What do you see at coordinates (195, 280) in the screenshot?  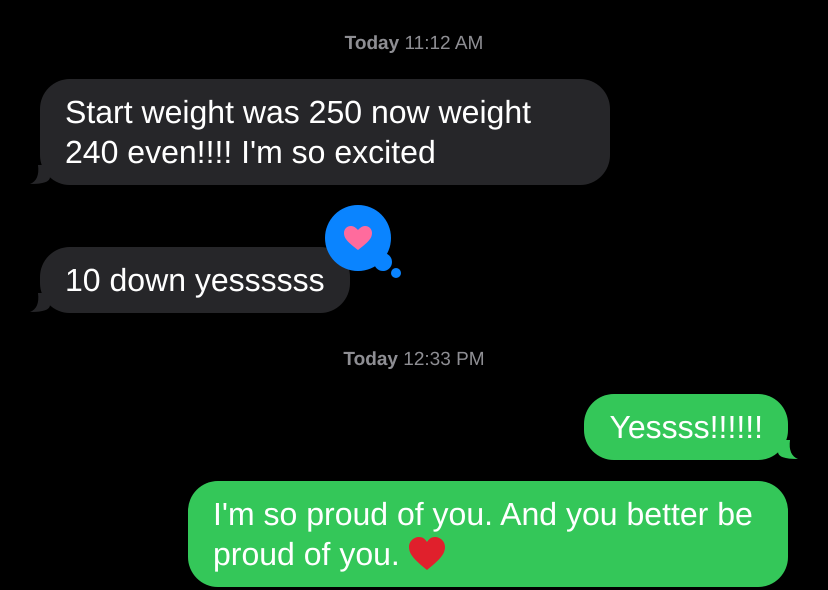 I see `message-text: 10 down yessssss` at bounding box center [195, 280].